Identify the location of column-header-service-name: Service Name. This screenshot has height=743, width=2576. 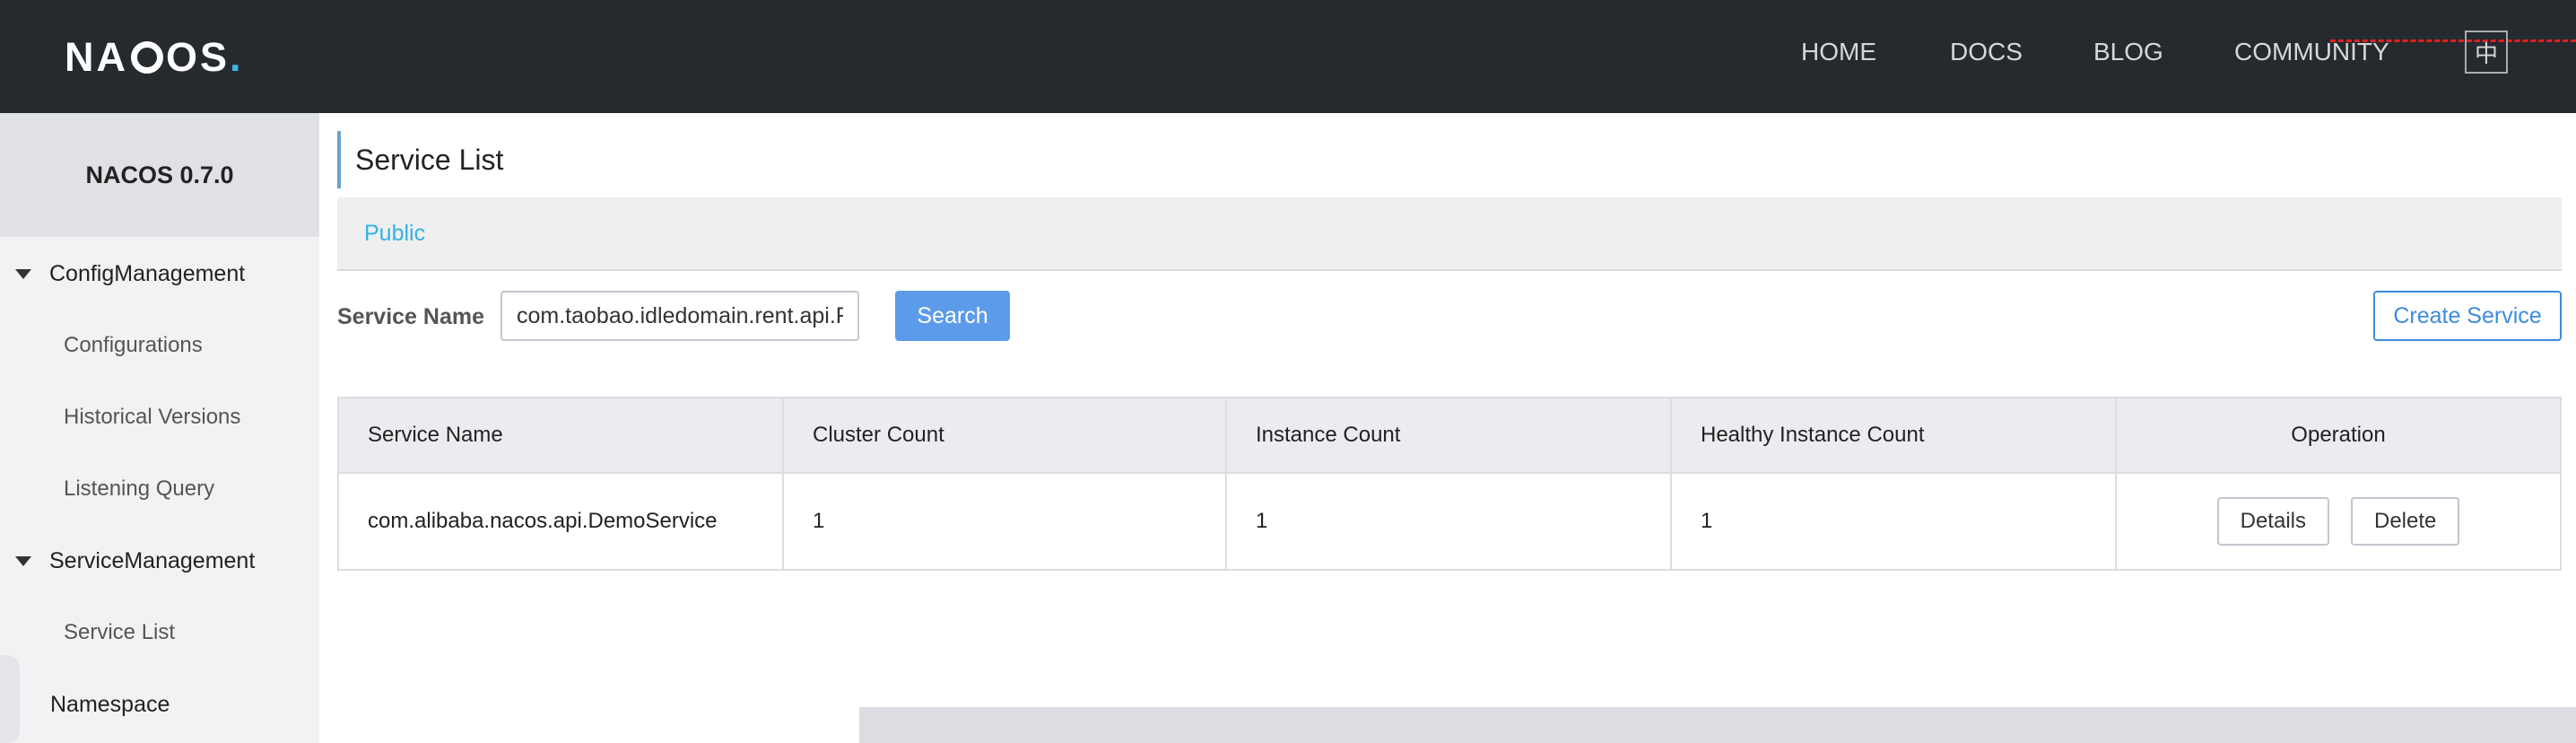
(561, 435).